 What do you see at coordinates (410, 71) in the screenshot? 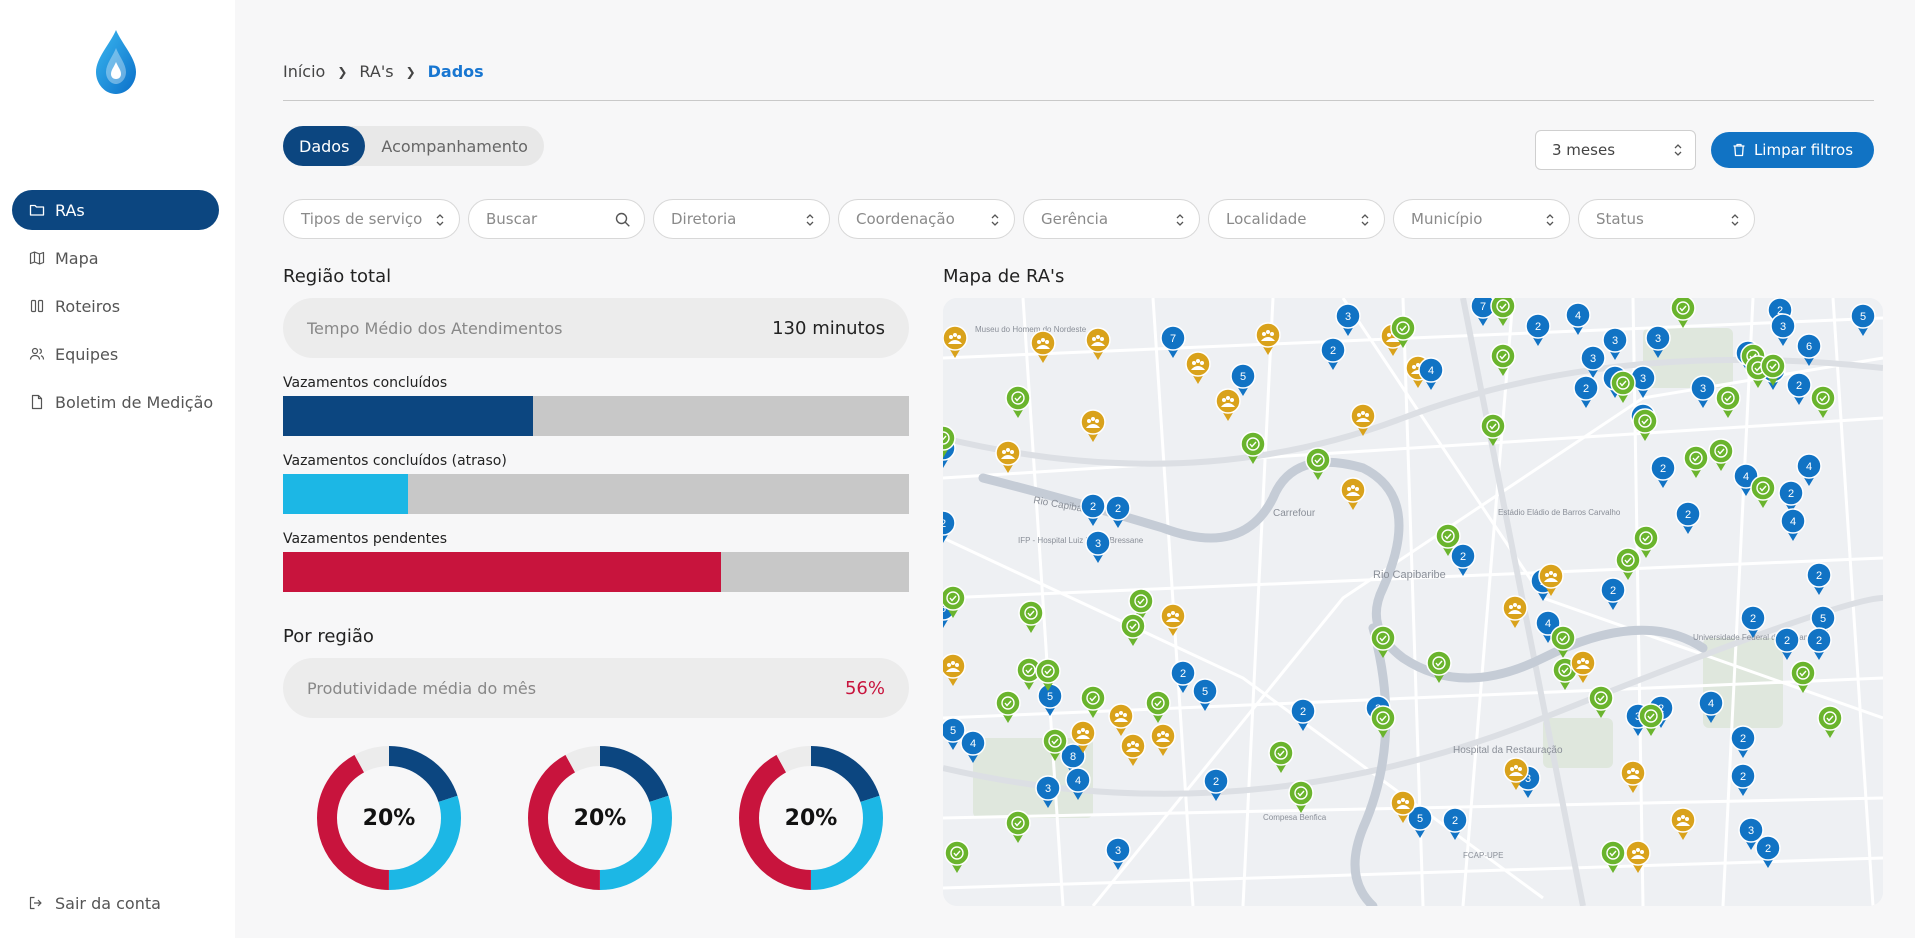
I see `chevron-right-icon: ❯` at bounding box center [410, 71].